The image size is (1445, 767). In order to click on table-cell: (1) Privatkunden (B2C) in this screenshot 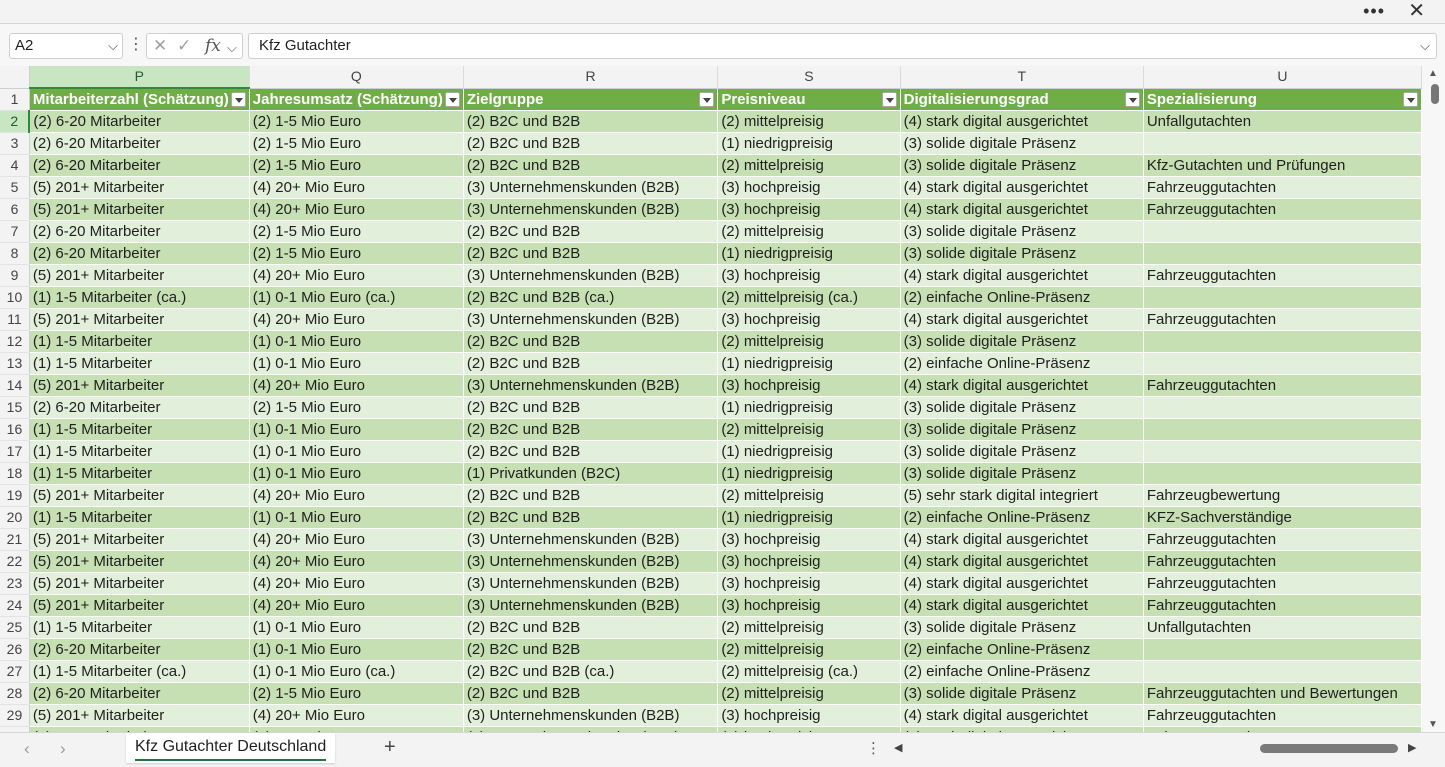, I will do `click(591, 473)`.